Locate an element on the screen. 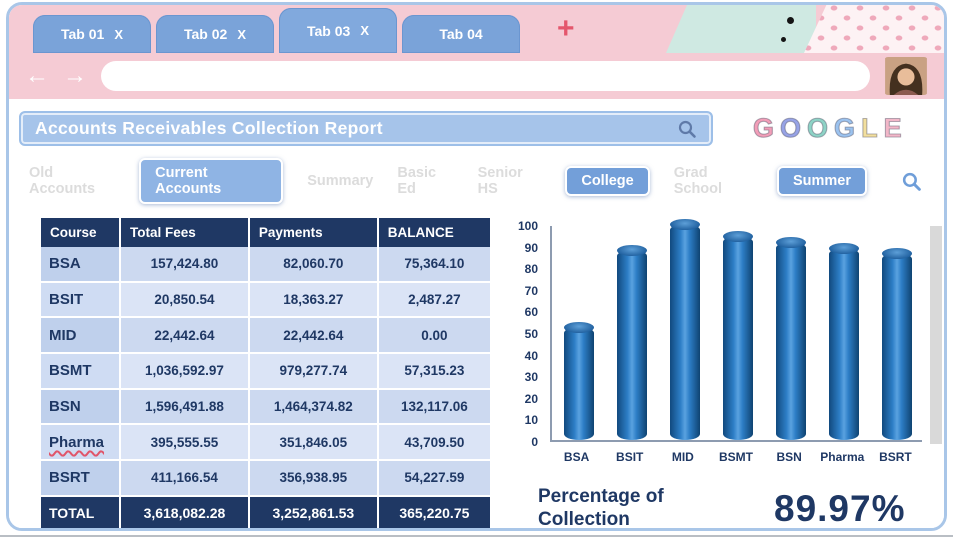 The width and height of the screenshot is (953, 537). value-cell: 979,277.74 is located at coordinates (314, 372).